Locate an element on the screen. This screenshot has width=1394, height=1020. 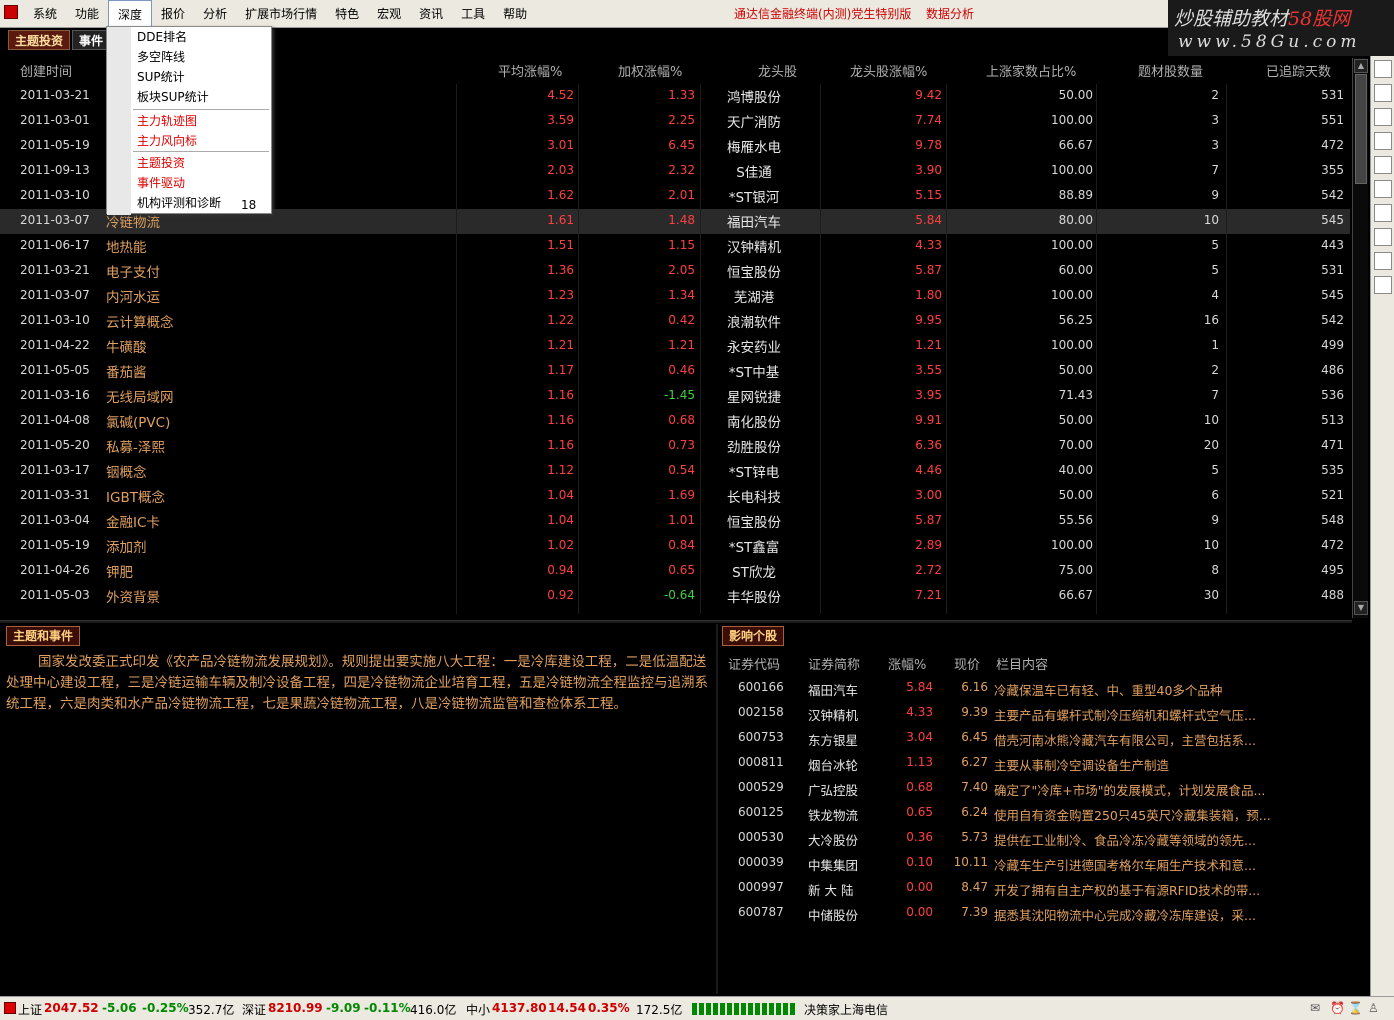
dropdown-item-8: 机构评测和诊断 is located at coordinates (179, 203).